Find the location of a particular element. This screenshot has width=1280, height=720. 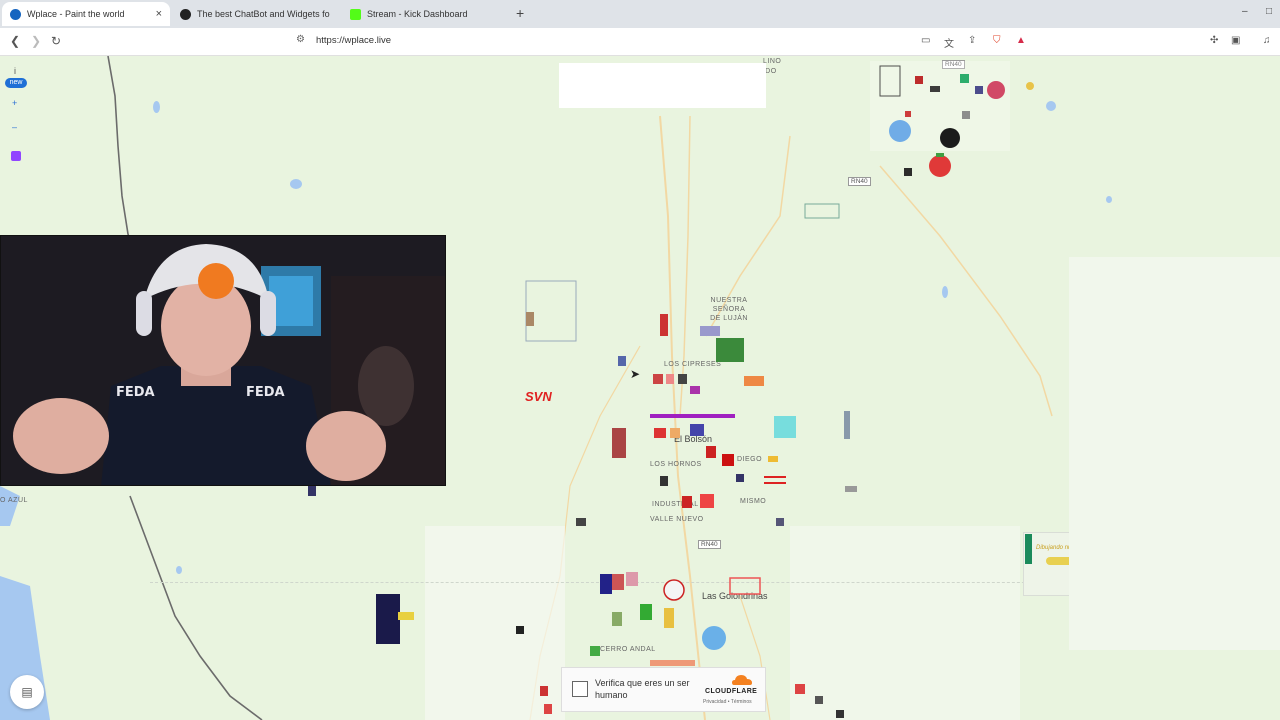

reload-icon: ↻ is located at coordinates (56, 41).